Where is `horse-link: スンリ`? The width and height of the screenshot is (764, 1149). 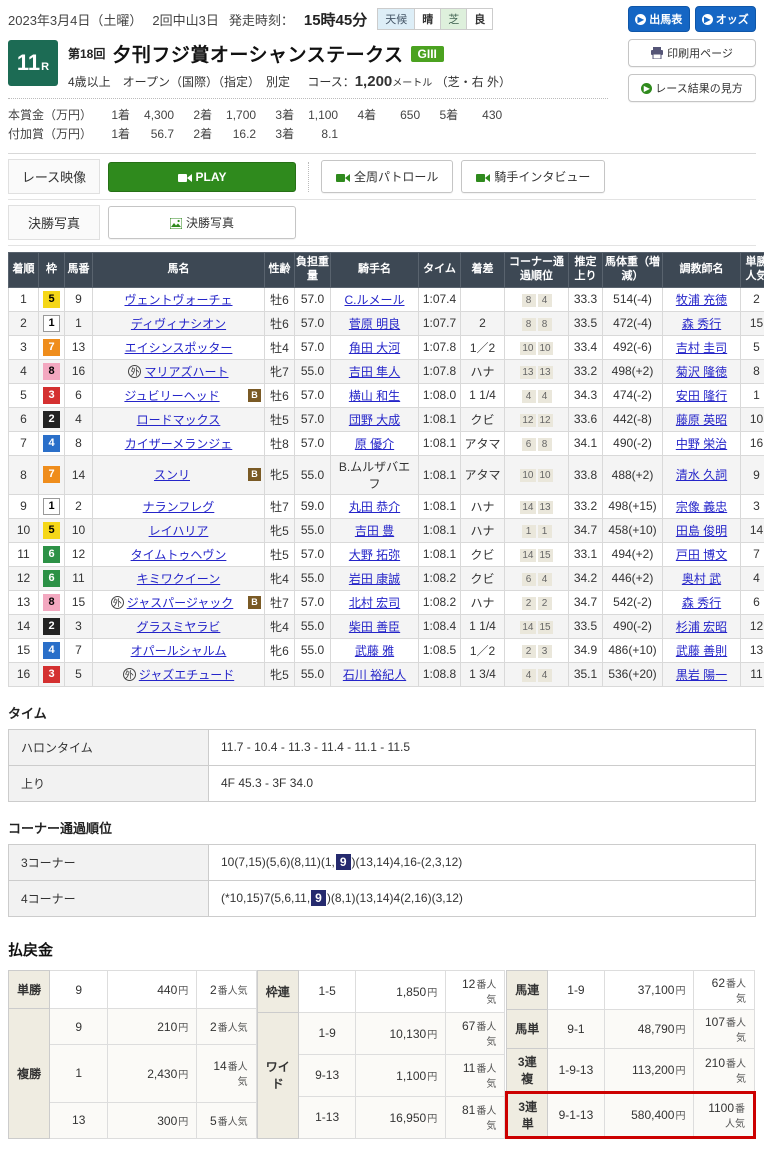 horse-link: スンリ is located at coordinates (172, 475).